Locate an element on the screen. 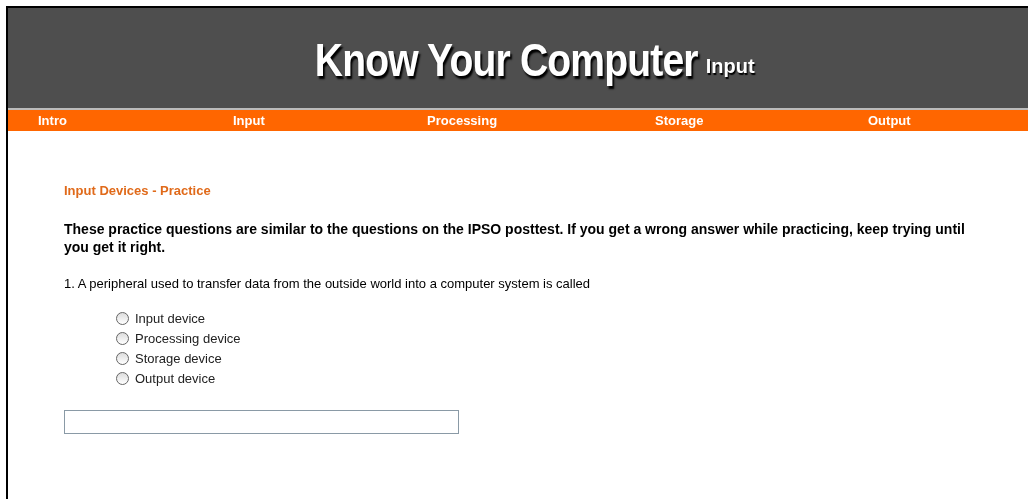 The image size is (1028, 499). intro-text: These practice questions are similar to the questions on the IPSO posttest. If you get a wrong answer while practicing, keep trying until you get it right. is located at coordinates (515, 238).